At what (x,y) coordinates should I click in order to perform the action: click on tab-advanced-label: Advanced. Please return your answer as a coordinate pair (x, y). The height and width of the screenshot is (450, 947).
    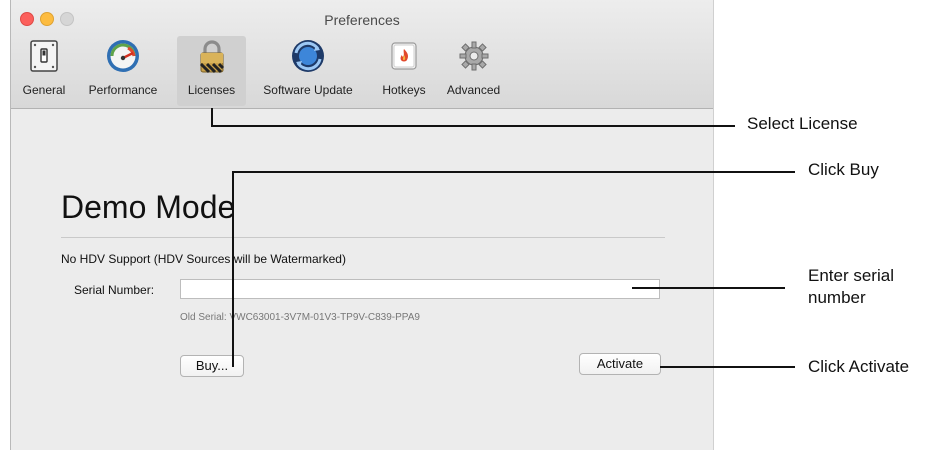
    Looking at the image, I should click on (473, 90).